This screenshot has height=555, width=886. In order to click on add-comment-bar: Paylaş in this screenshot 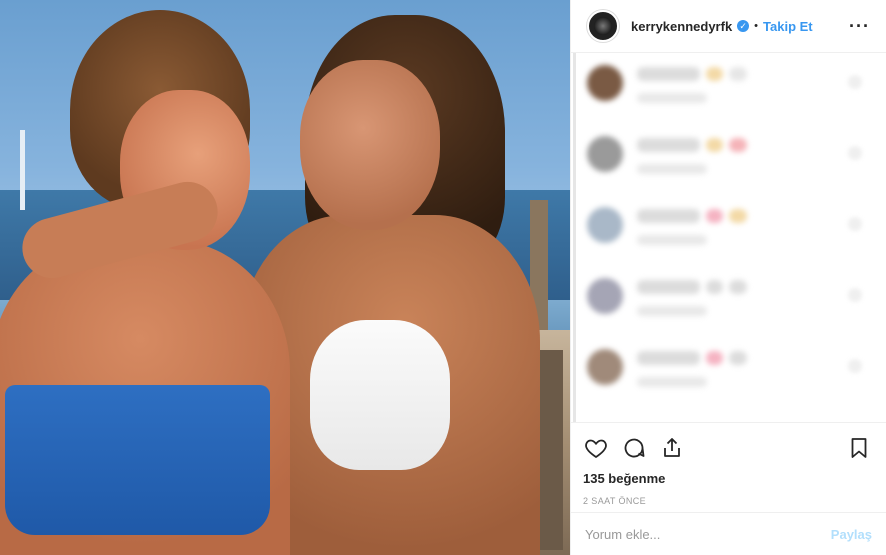, I will do `click(728, 533)`.